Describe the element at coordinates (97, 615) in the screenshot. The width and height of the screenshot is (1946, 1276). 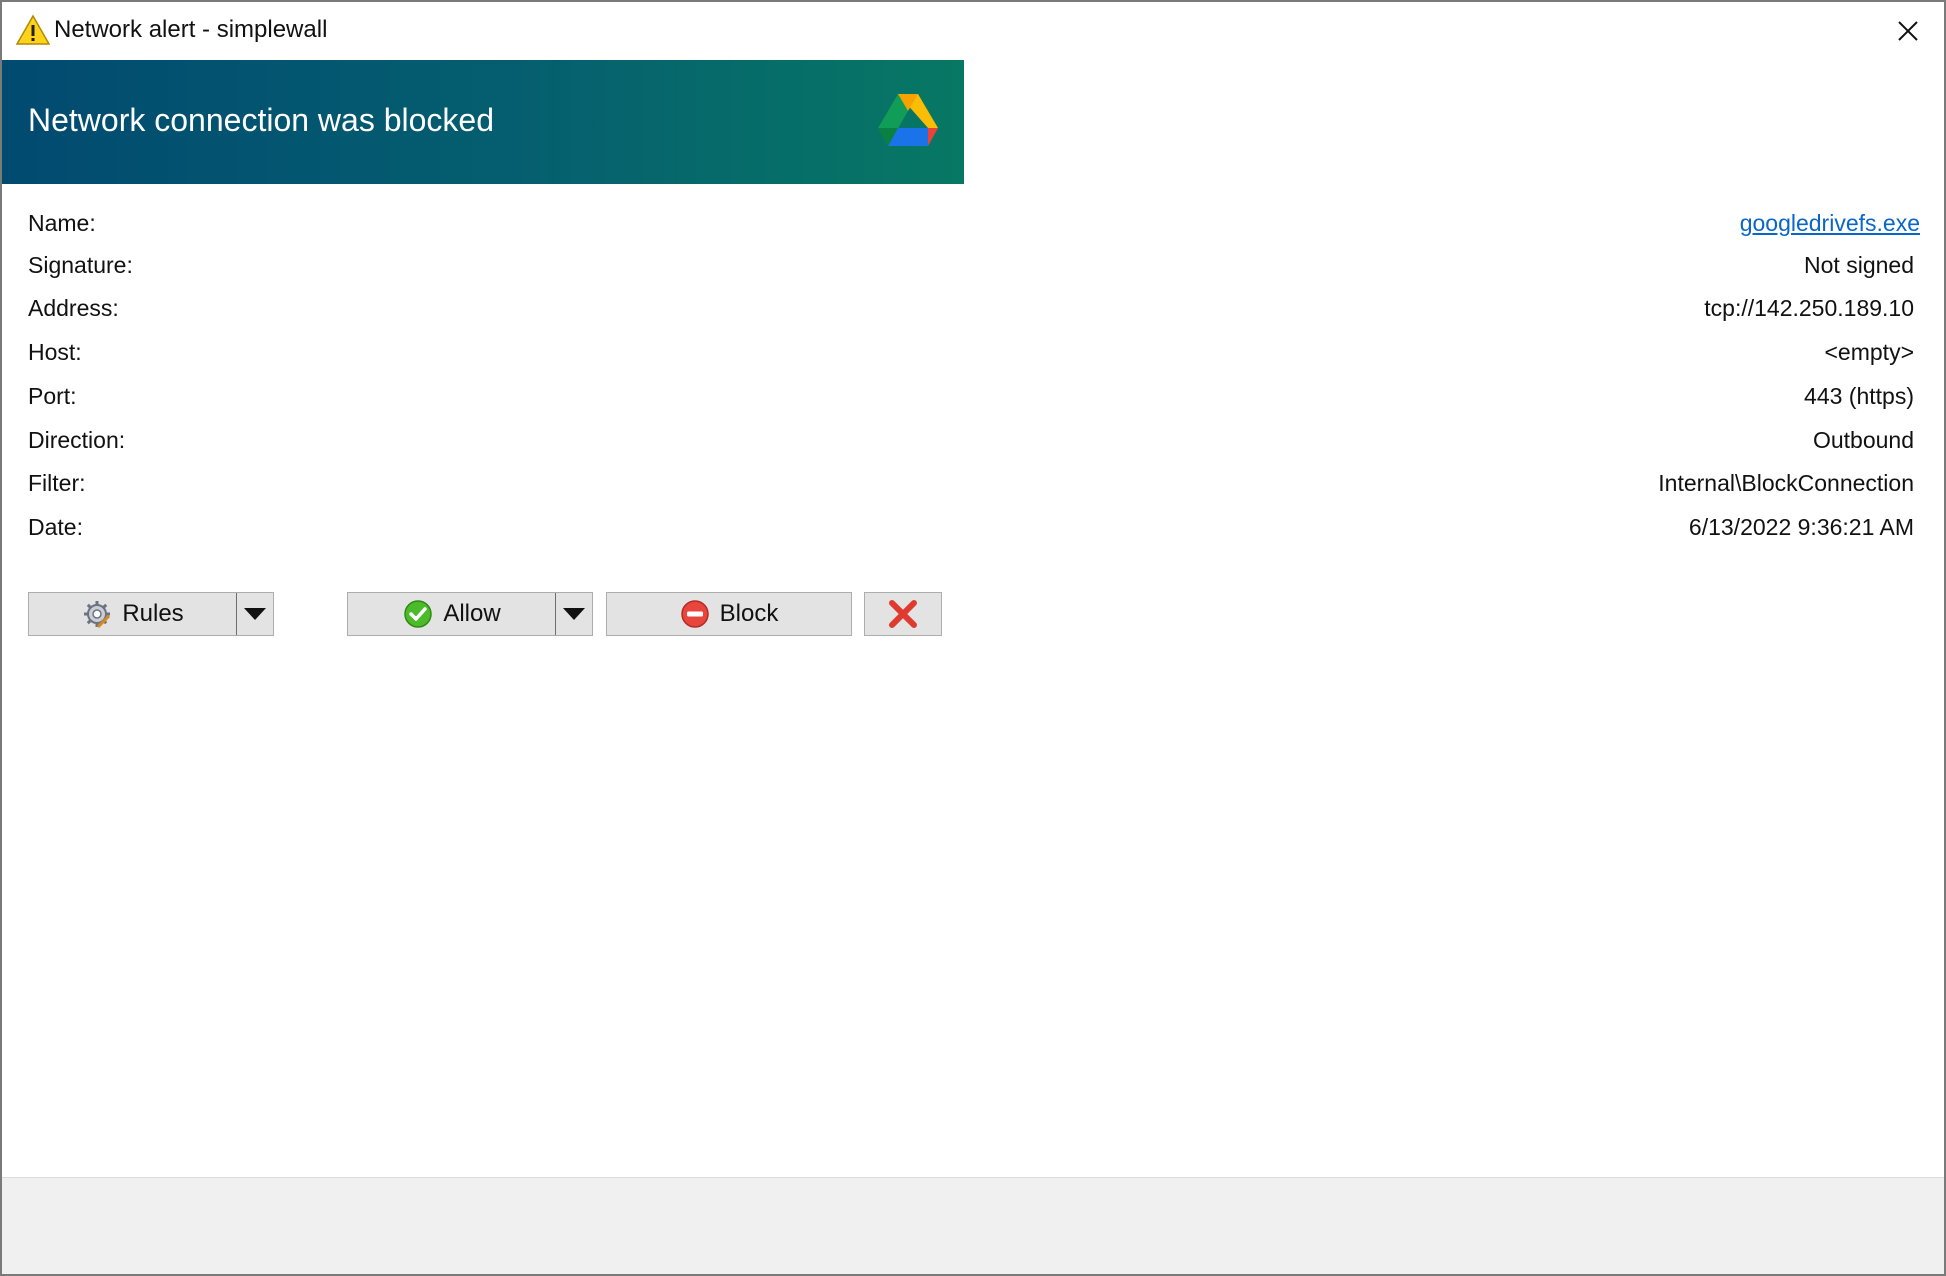
I see `gear-icon` at that location.